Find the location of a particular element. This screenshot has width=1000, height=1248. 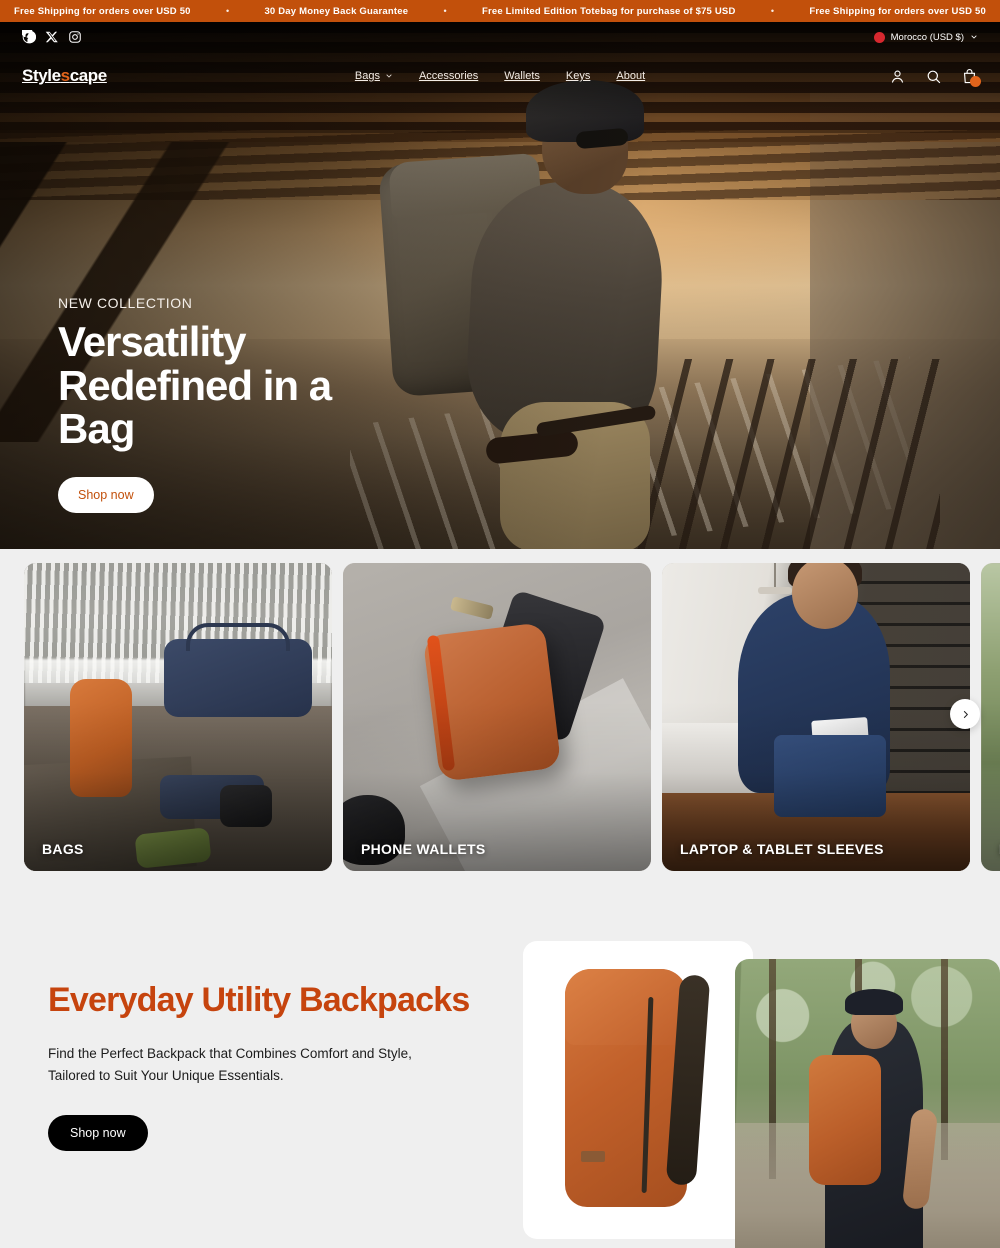

nav-label: Accessories is located at coordinates (448, 76).